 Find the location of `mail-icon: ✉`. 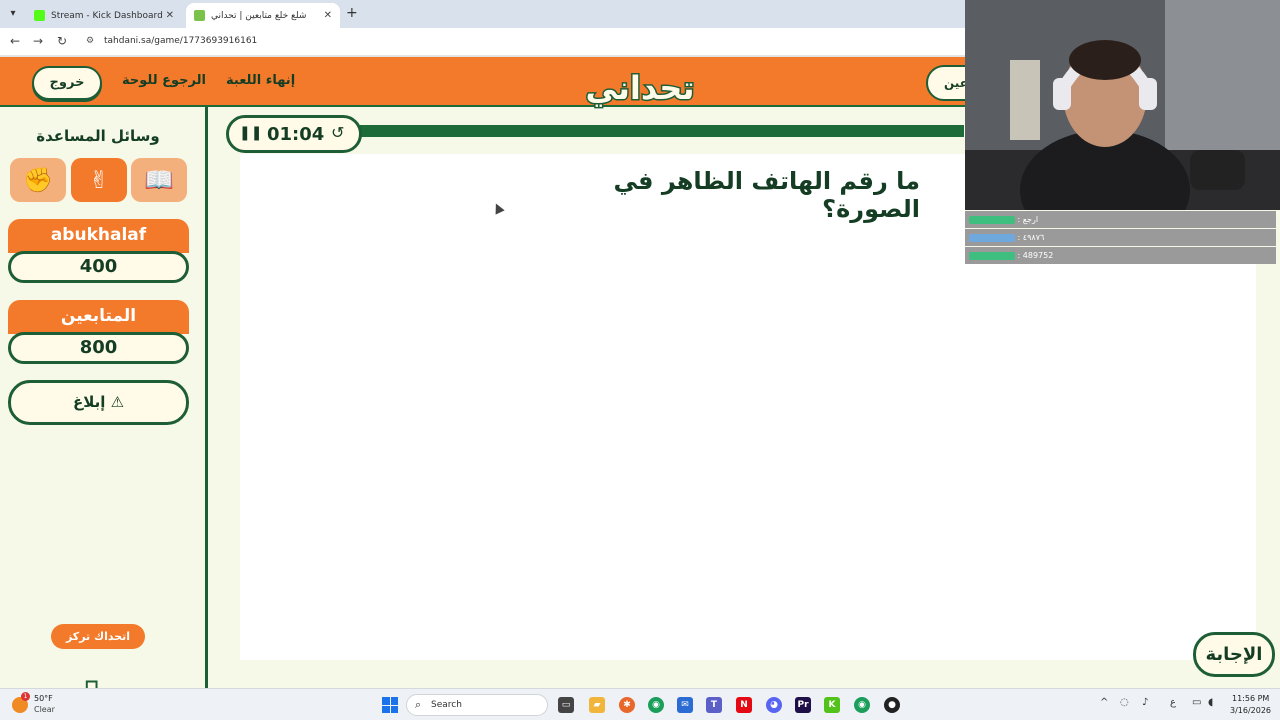

mail-icon: ✉ is located at coordinates (685, 705).